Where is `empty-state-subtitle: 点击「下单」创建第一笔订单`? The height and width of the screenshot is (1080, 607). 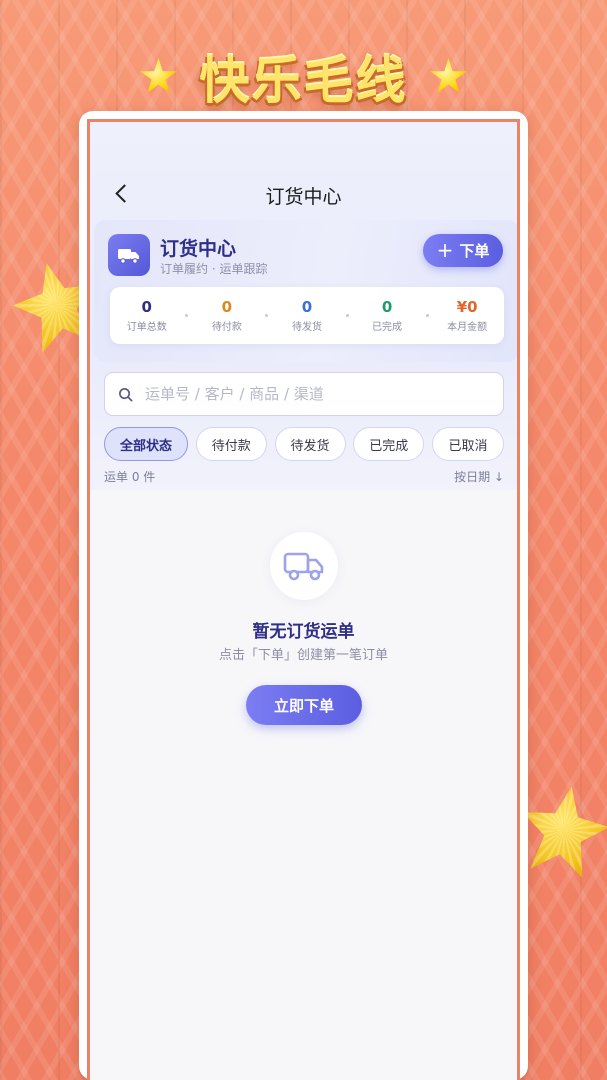 empty-state-subtitle: 点击「下单」创建第一笔订单 is located at coordinates (303, 655).